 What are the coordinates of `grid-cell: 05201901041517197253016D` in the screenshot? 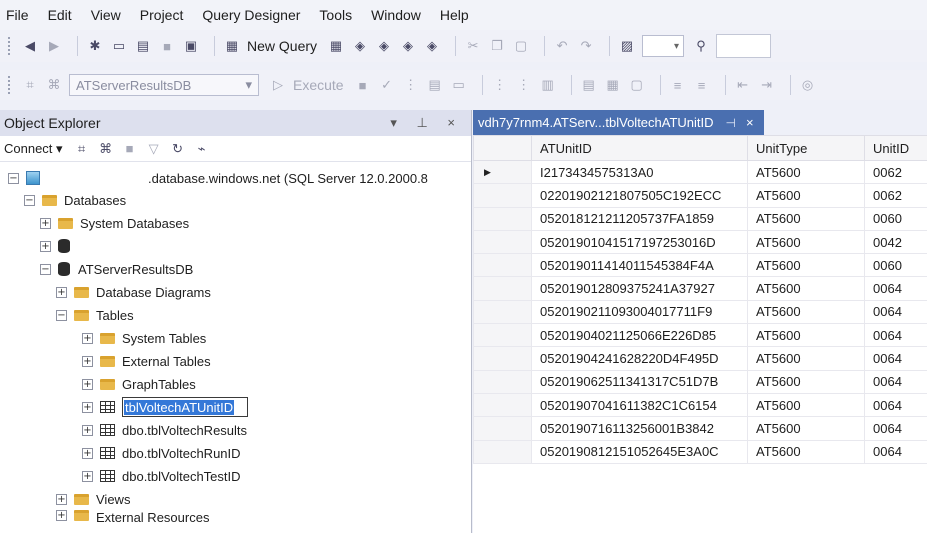 It's located at (639, 242).